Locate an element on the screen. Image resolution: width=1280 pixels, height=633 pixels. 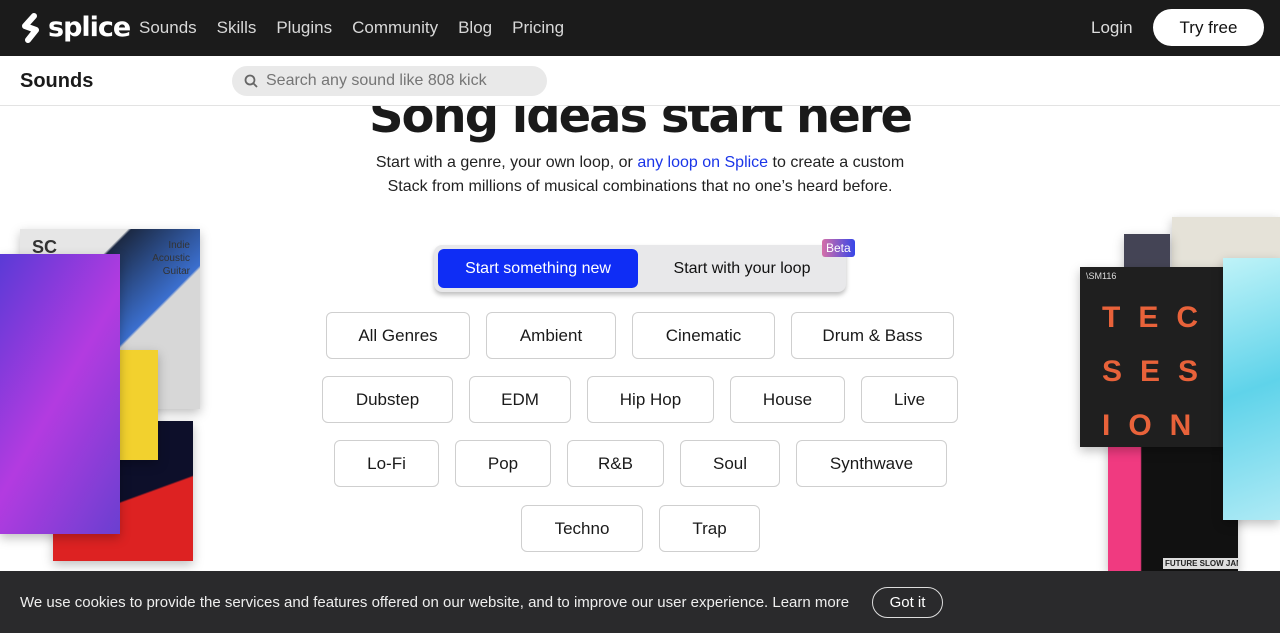
genre-hip-hop: Hip Hop is located at coordinates (650, 399).